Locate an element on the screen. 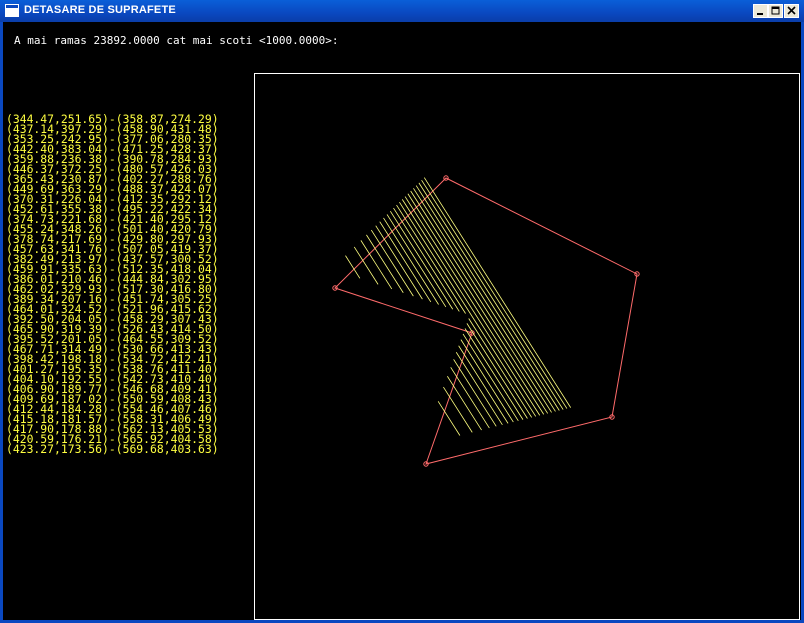 The height and width of the screenshot is (623, 804). maximize-icon is located at coordinates (775, 10).